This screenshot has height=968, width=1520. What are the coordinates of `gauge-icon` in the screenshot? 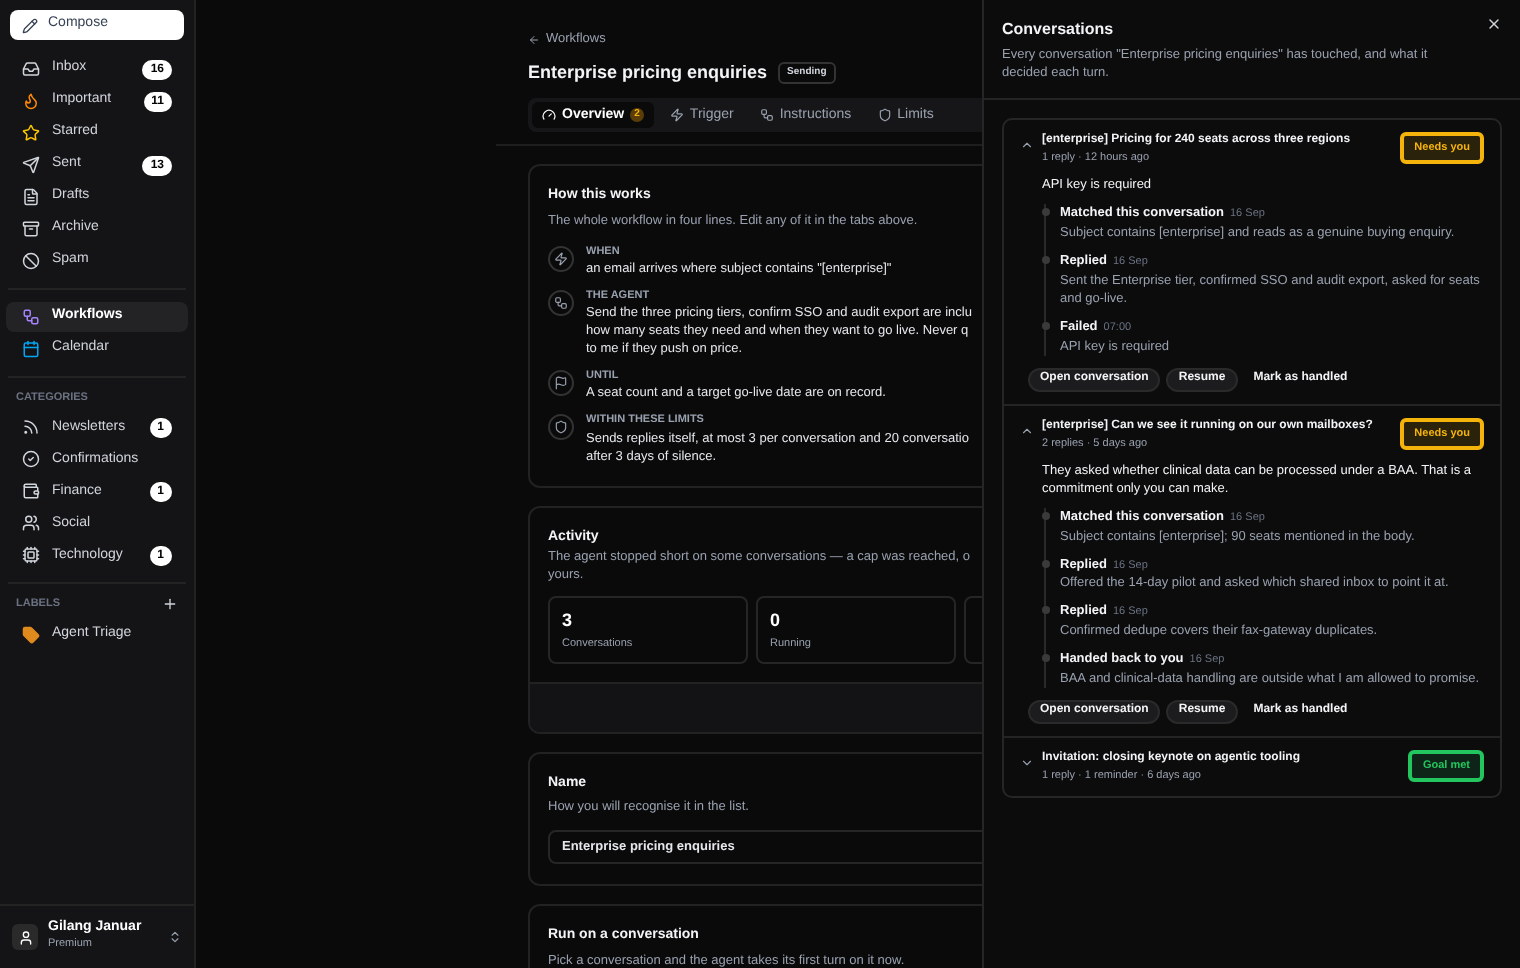 It's located at (549, 115).